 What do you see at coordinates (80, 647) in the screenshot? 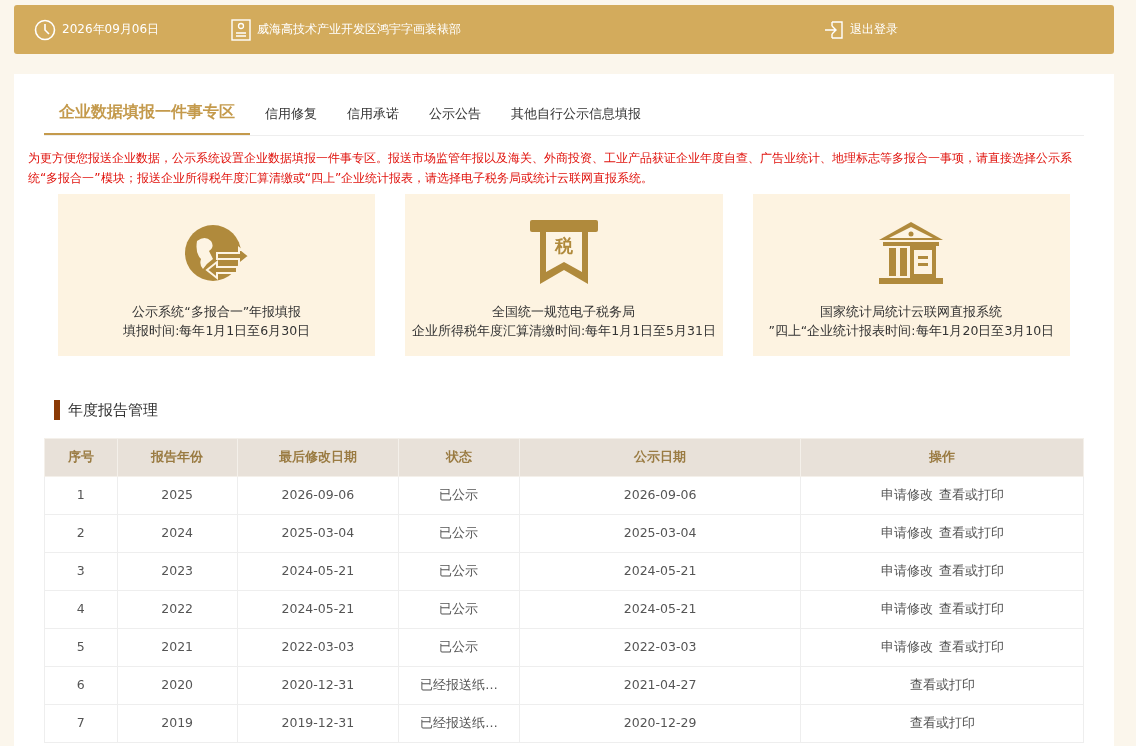
I see `table-cell: 5` at bounding box center [80, 647].